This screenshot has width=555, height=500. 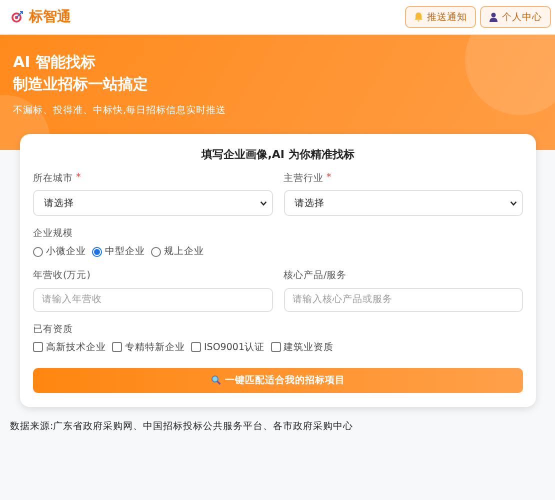 What do you see at coordinates (308, 178) in the screenshot?
I see `field-label: 主营行业 *` at bounding box center [308, 178].